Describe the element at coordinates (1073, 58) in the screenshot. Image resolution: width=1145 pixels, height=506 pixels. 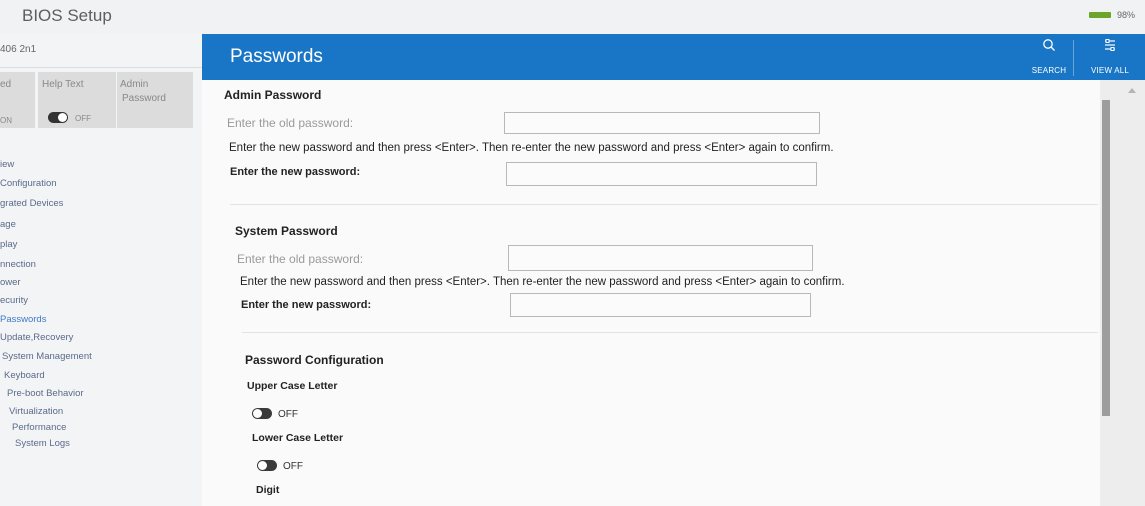
I see `header-separator` at that location.